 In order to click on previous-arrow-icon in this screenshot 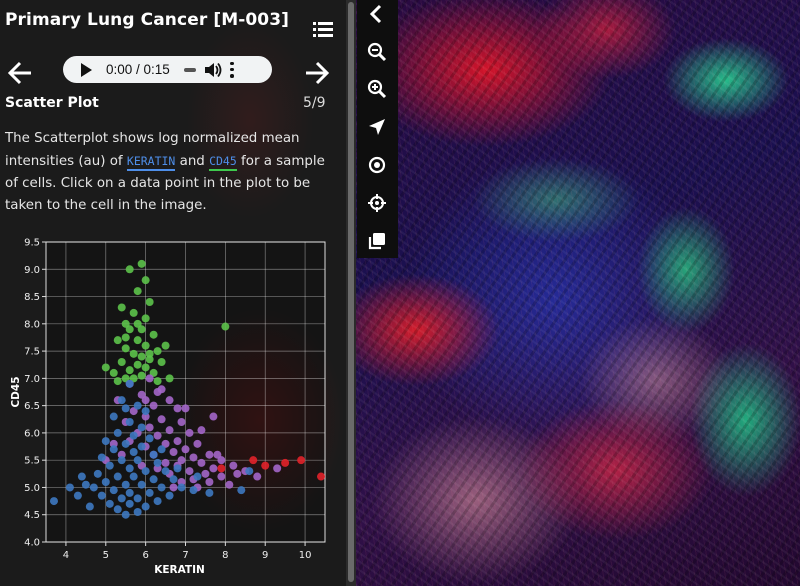, I will do `click(20, 73)`.